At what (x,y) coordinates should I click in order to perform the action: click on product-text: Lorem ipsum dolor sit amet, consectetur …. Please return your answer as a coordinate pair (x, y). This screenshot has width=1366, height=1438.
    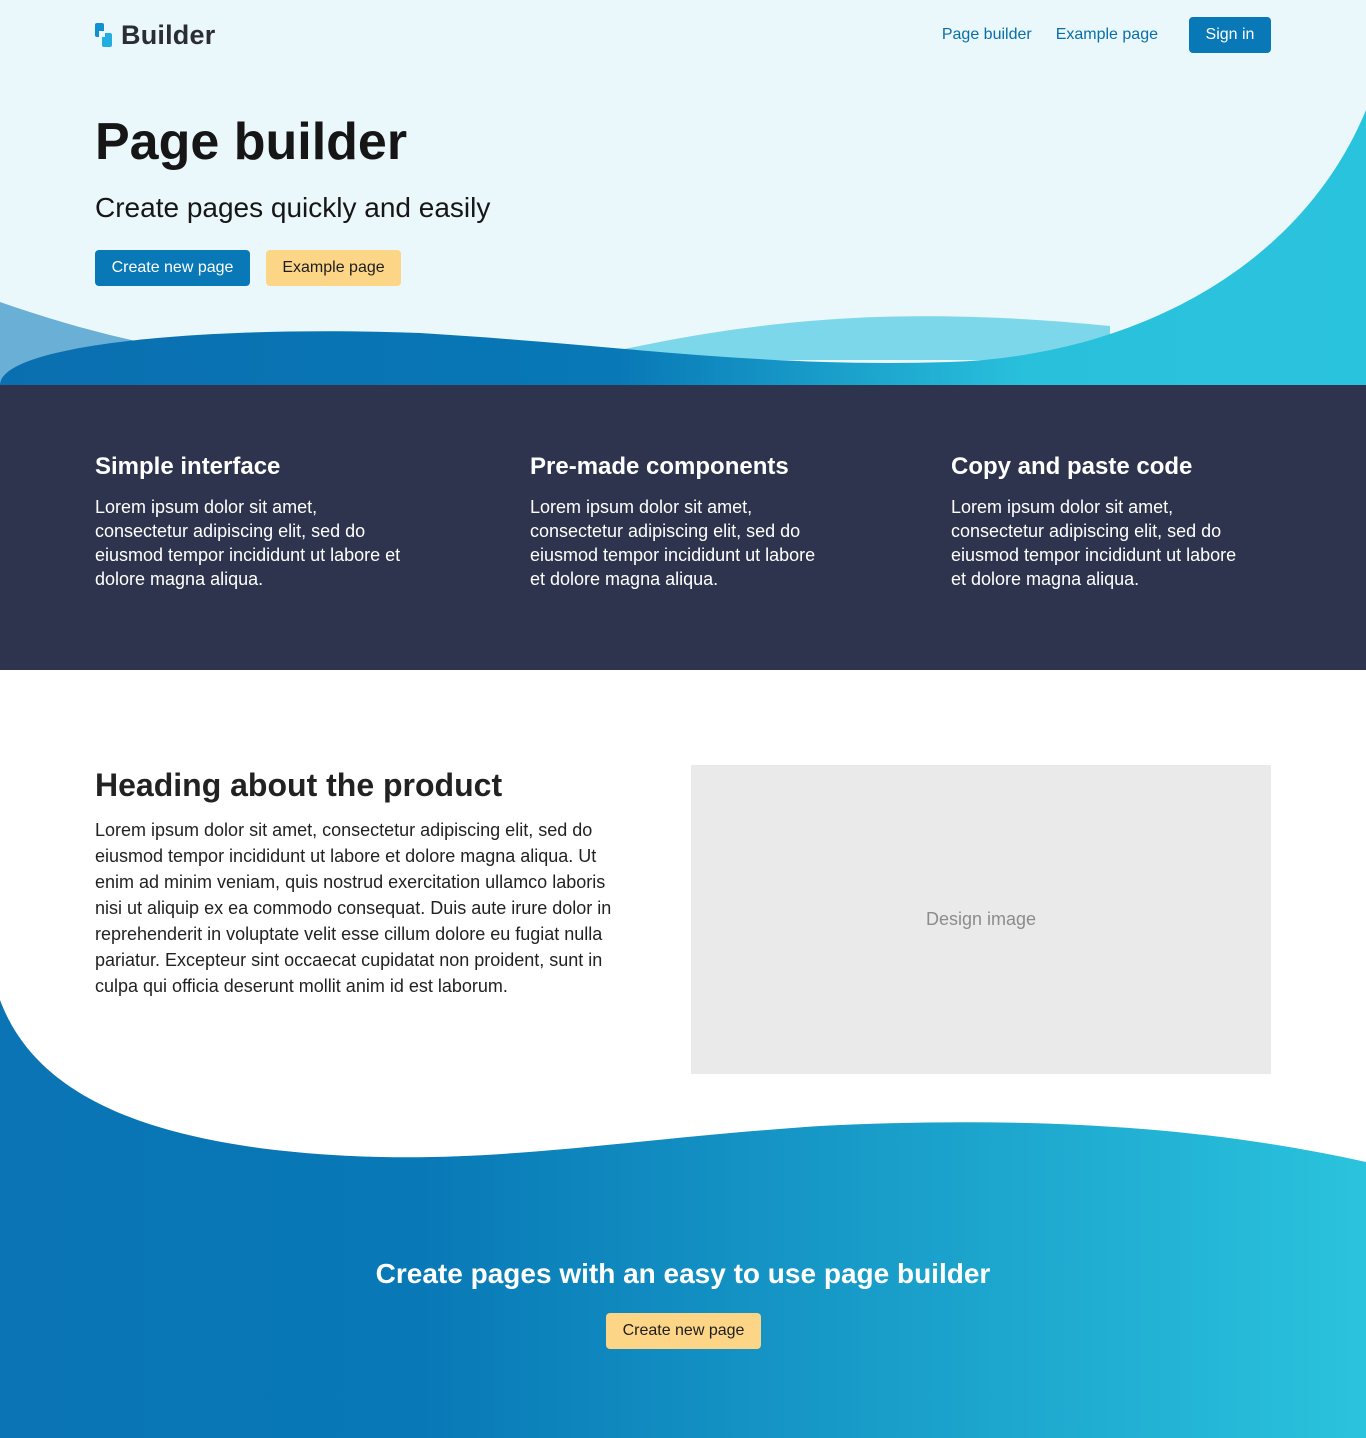
    Looking at the image, I should click on (353, 908).